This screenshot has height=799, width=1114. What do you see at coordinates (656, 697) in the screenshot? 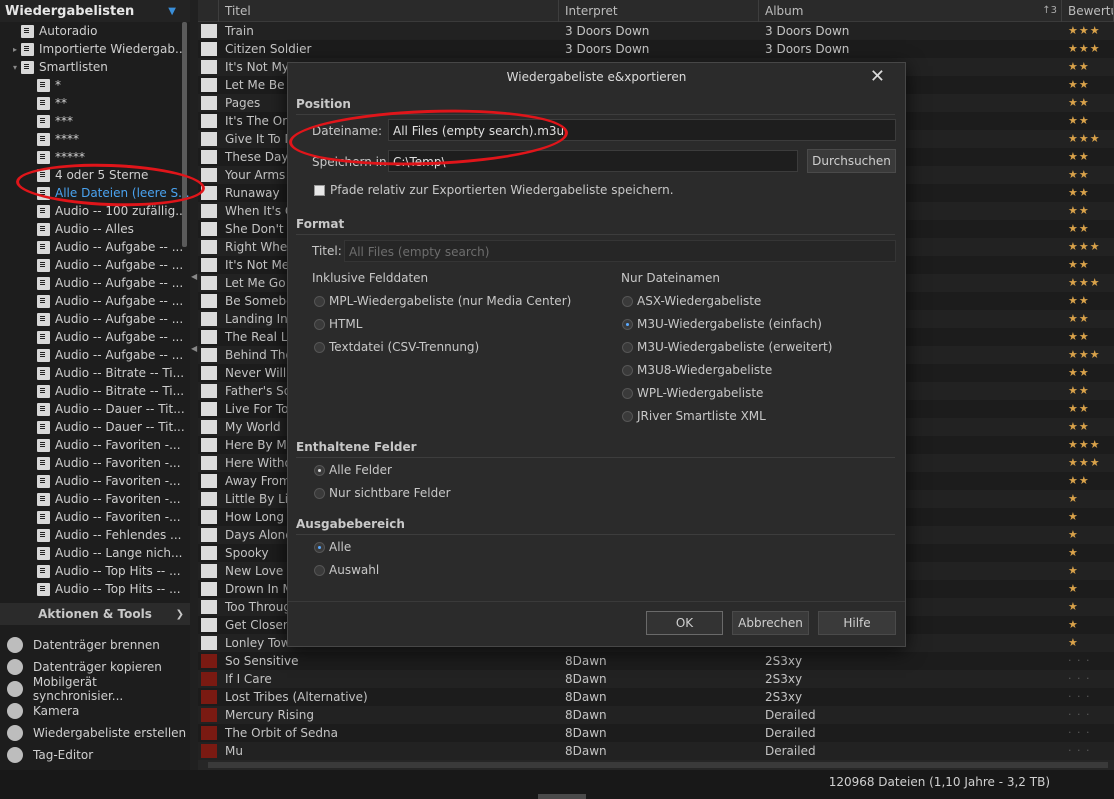
I see `table-row: Lost Tribes (Alternative) 8Dawn 2S3xy · · ·` at bounding box center [656, 697].